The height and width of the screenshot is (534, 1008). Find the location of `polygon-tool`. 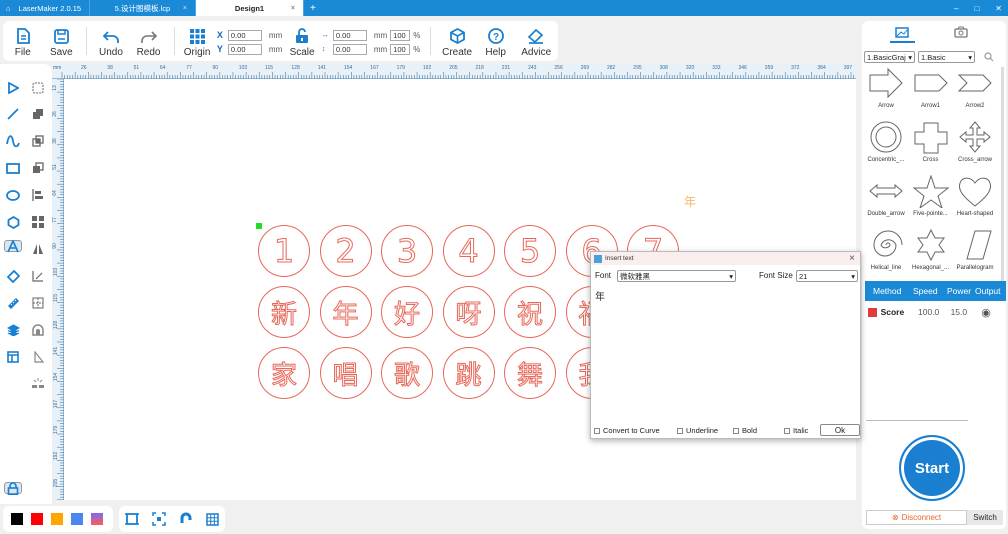

polygon-tool is located at coordinates (13, 222).